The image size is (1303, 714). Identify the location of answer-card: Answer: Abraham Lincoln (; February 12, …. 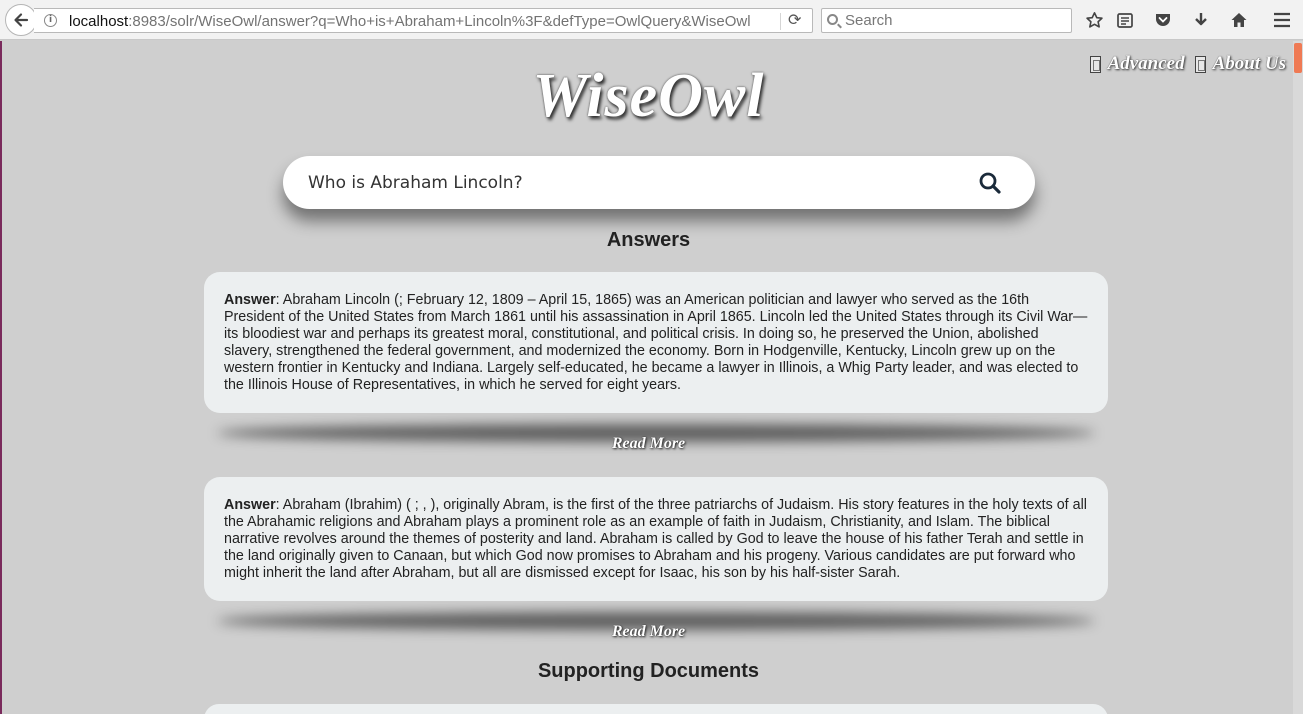
(656, 342).